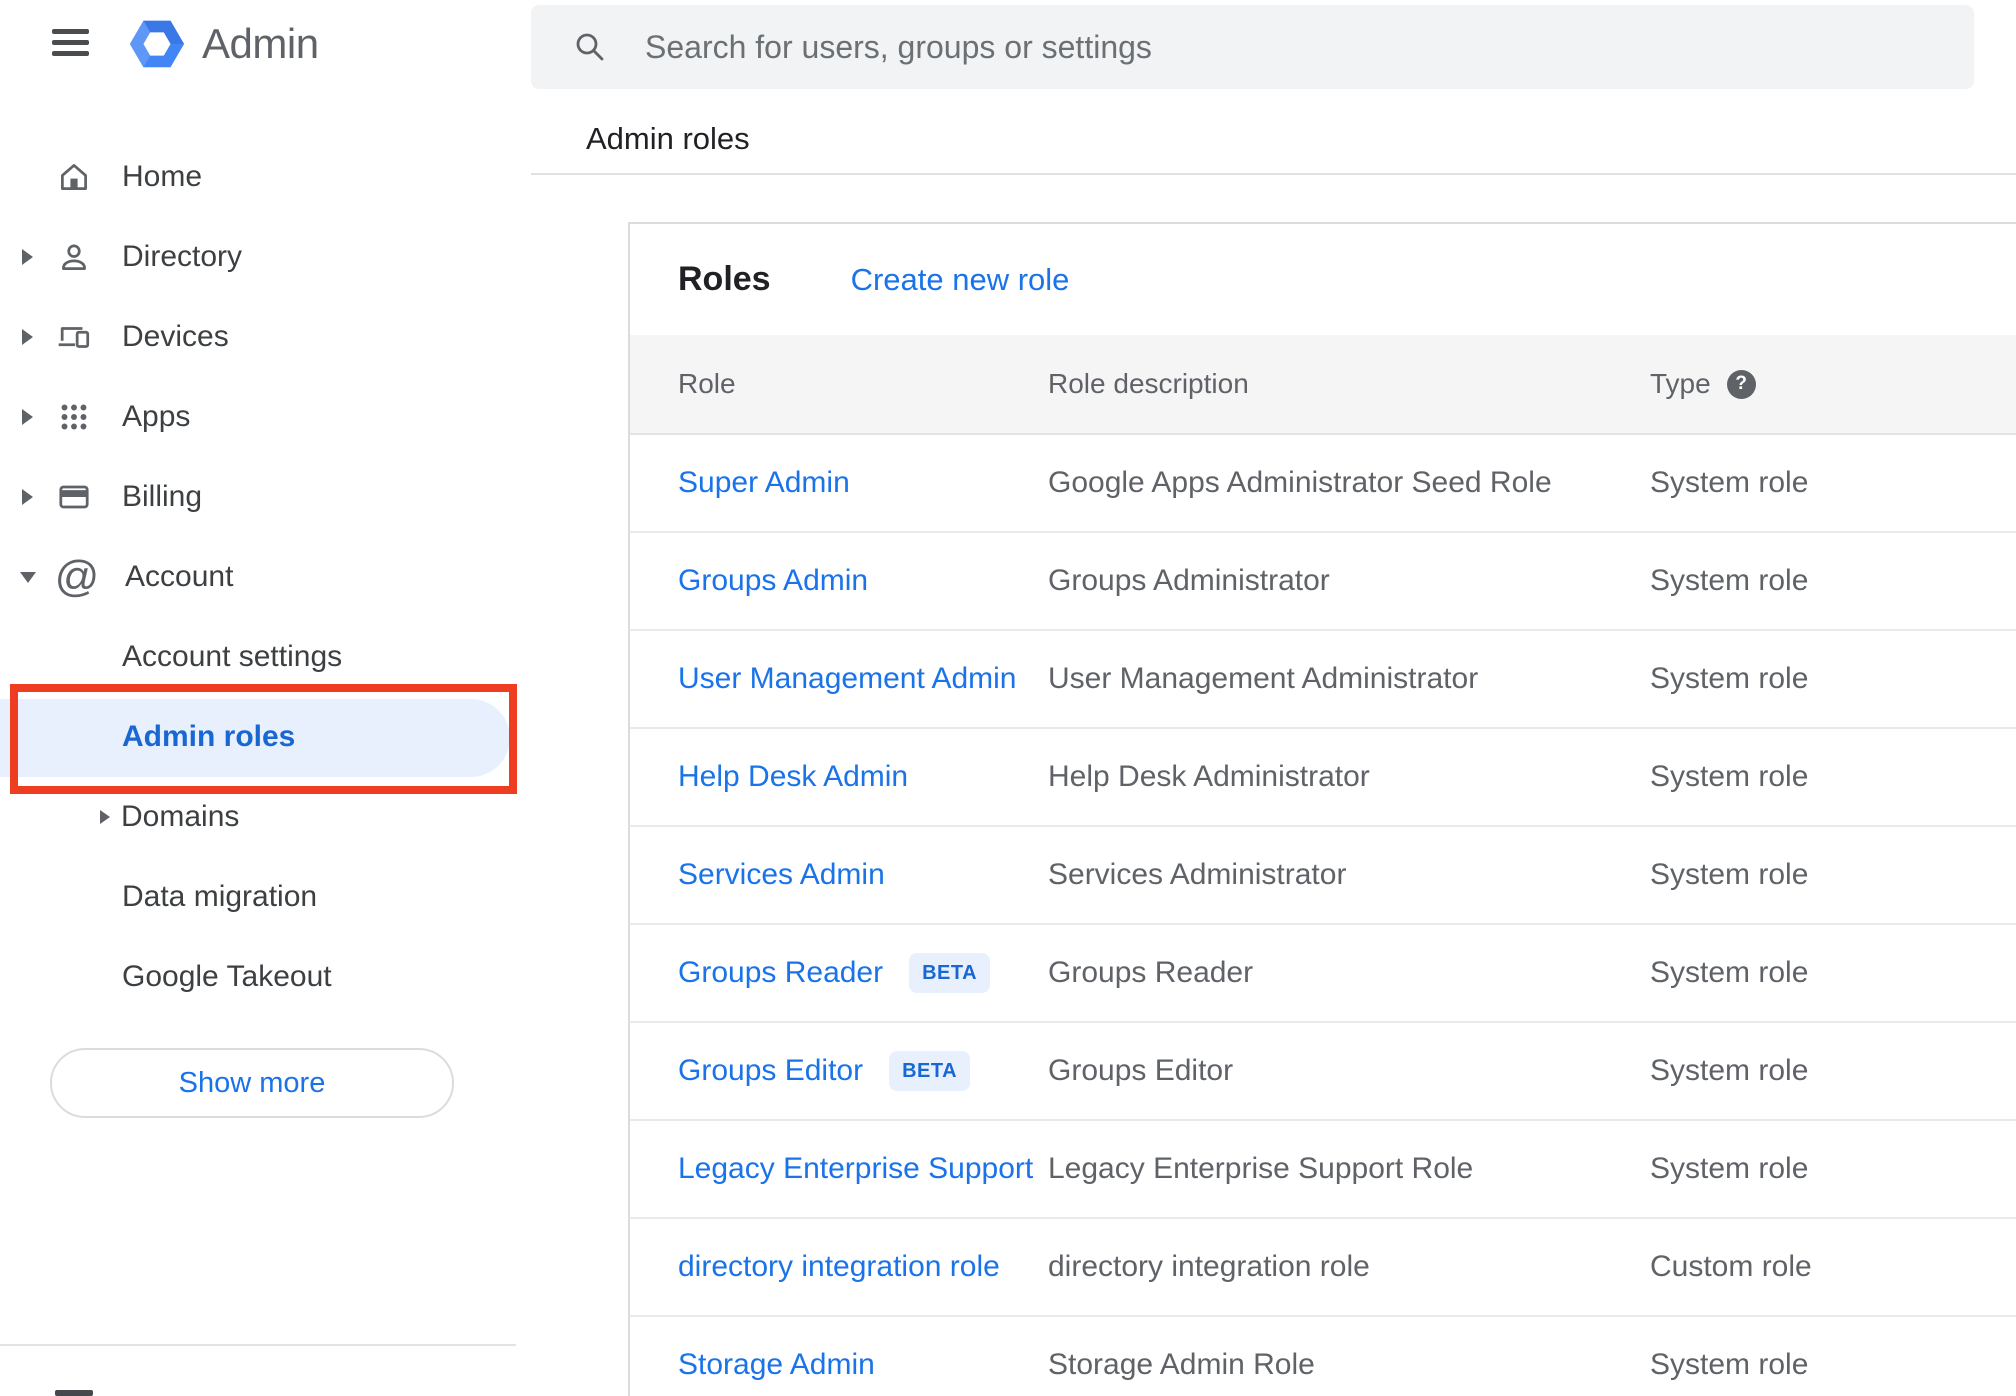 The image size is (2016, 1396). What do you see at coordinates (182, 256) in the screenshot?
I see `sidebar-item-label: Directory` at bounding box center [182, 256].